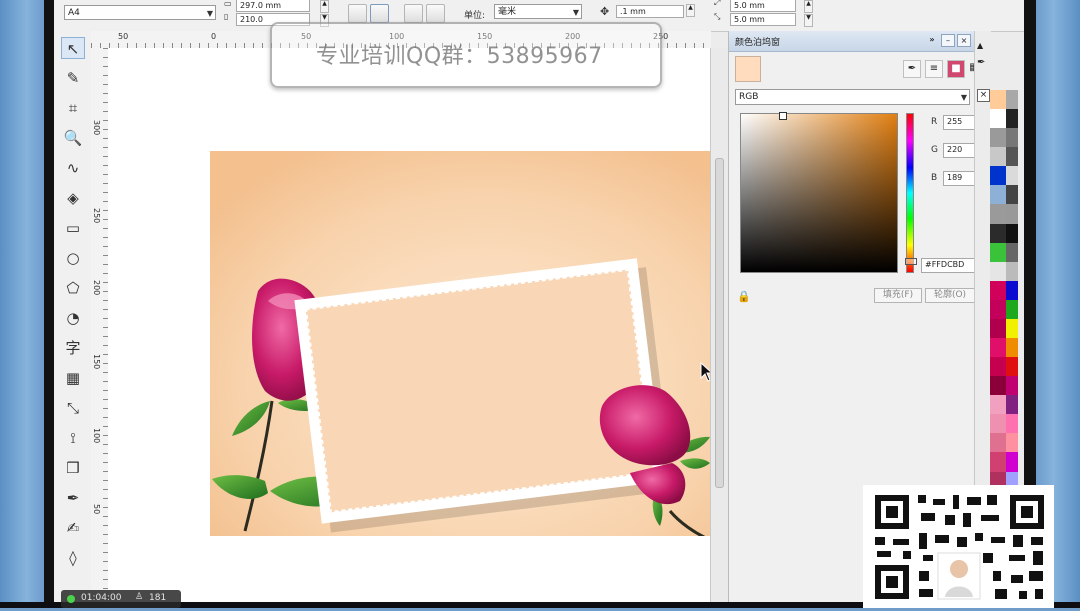 The height and width of the screenshot is (611, 1080). I want to click on color-viewer-icon: ■, so click(956, 69).